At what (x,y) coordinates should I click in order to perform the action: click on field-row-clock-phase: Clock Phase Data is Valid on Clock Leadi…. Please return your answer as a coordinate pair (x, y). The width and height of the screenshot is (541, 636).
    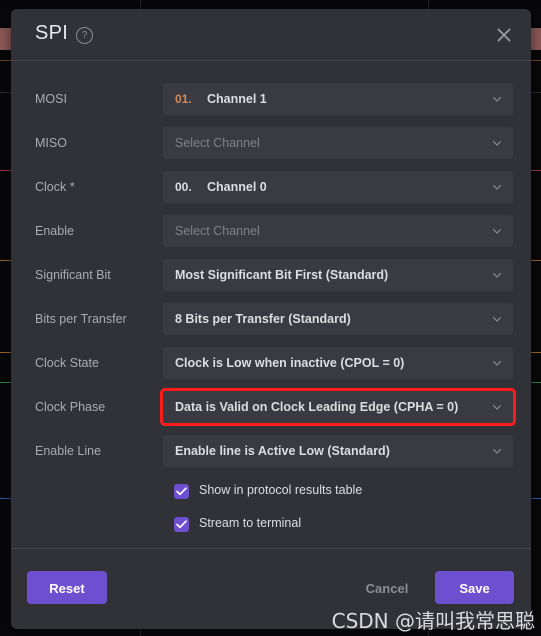
    Looking at the image, I should click on (271, 407).